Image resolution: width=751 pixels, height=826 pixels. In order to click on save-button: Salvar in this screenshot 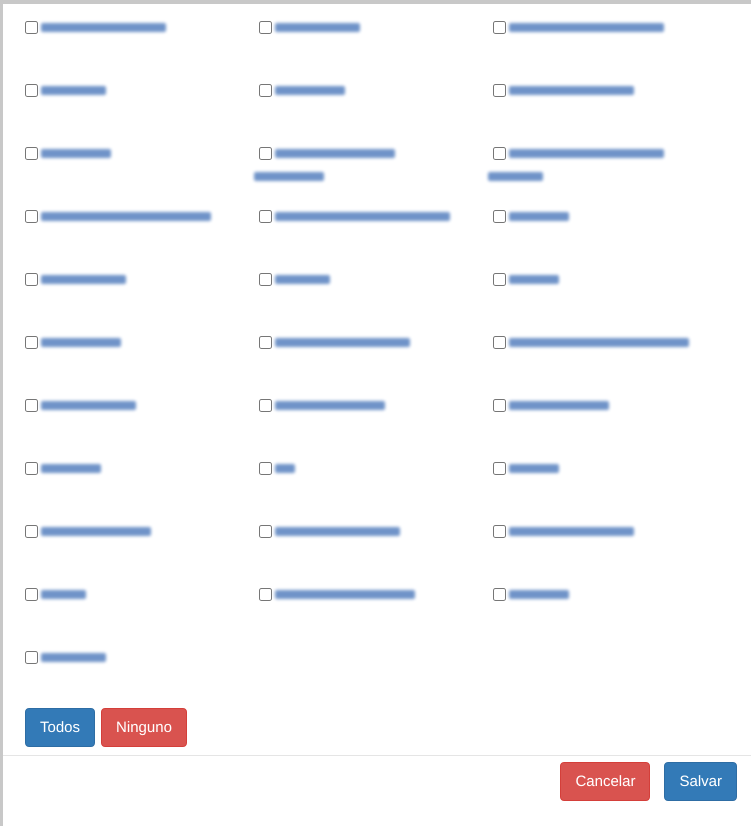, I will do `click(700, 781)`.